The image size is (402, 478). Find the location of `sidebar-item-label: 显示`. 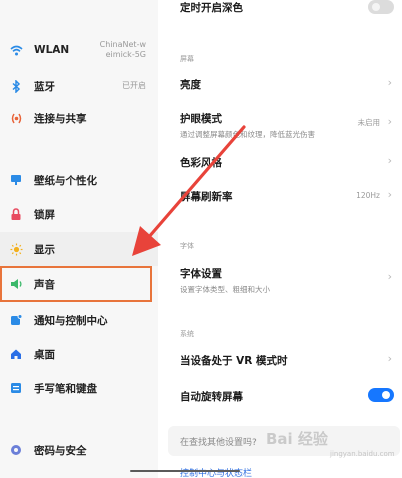

sidebar-item-label: 显示 is located at coordinates (44, 249).